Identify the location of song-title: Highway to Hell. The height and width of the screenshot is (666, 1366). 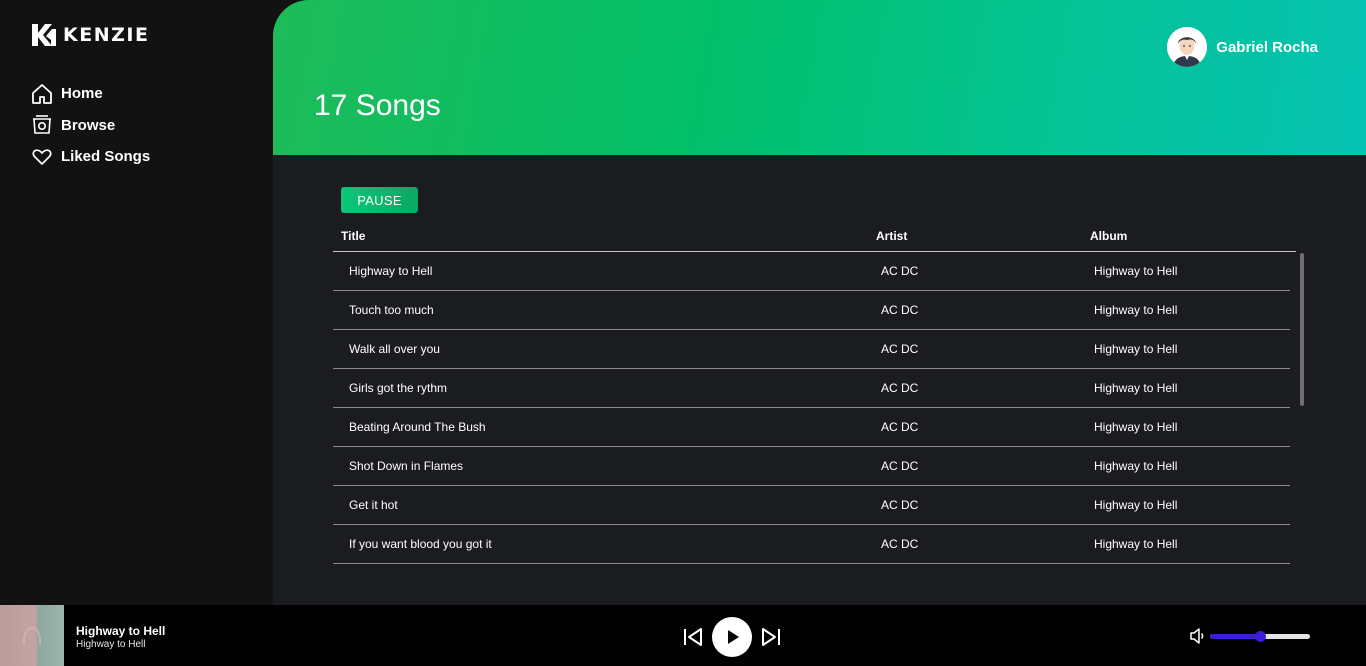
(391, 271).